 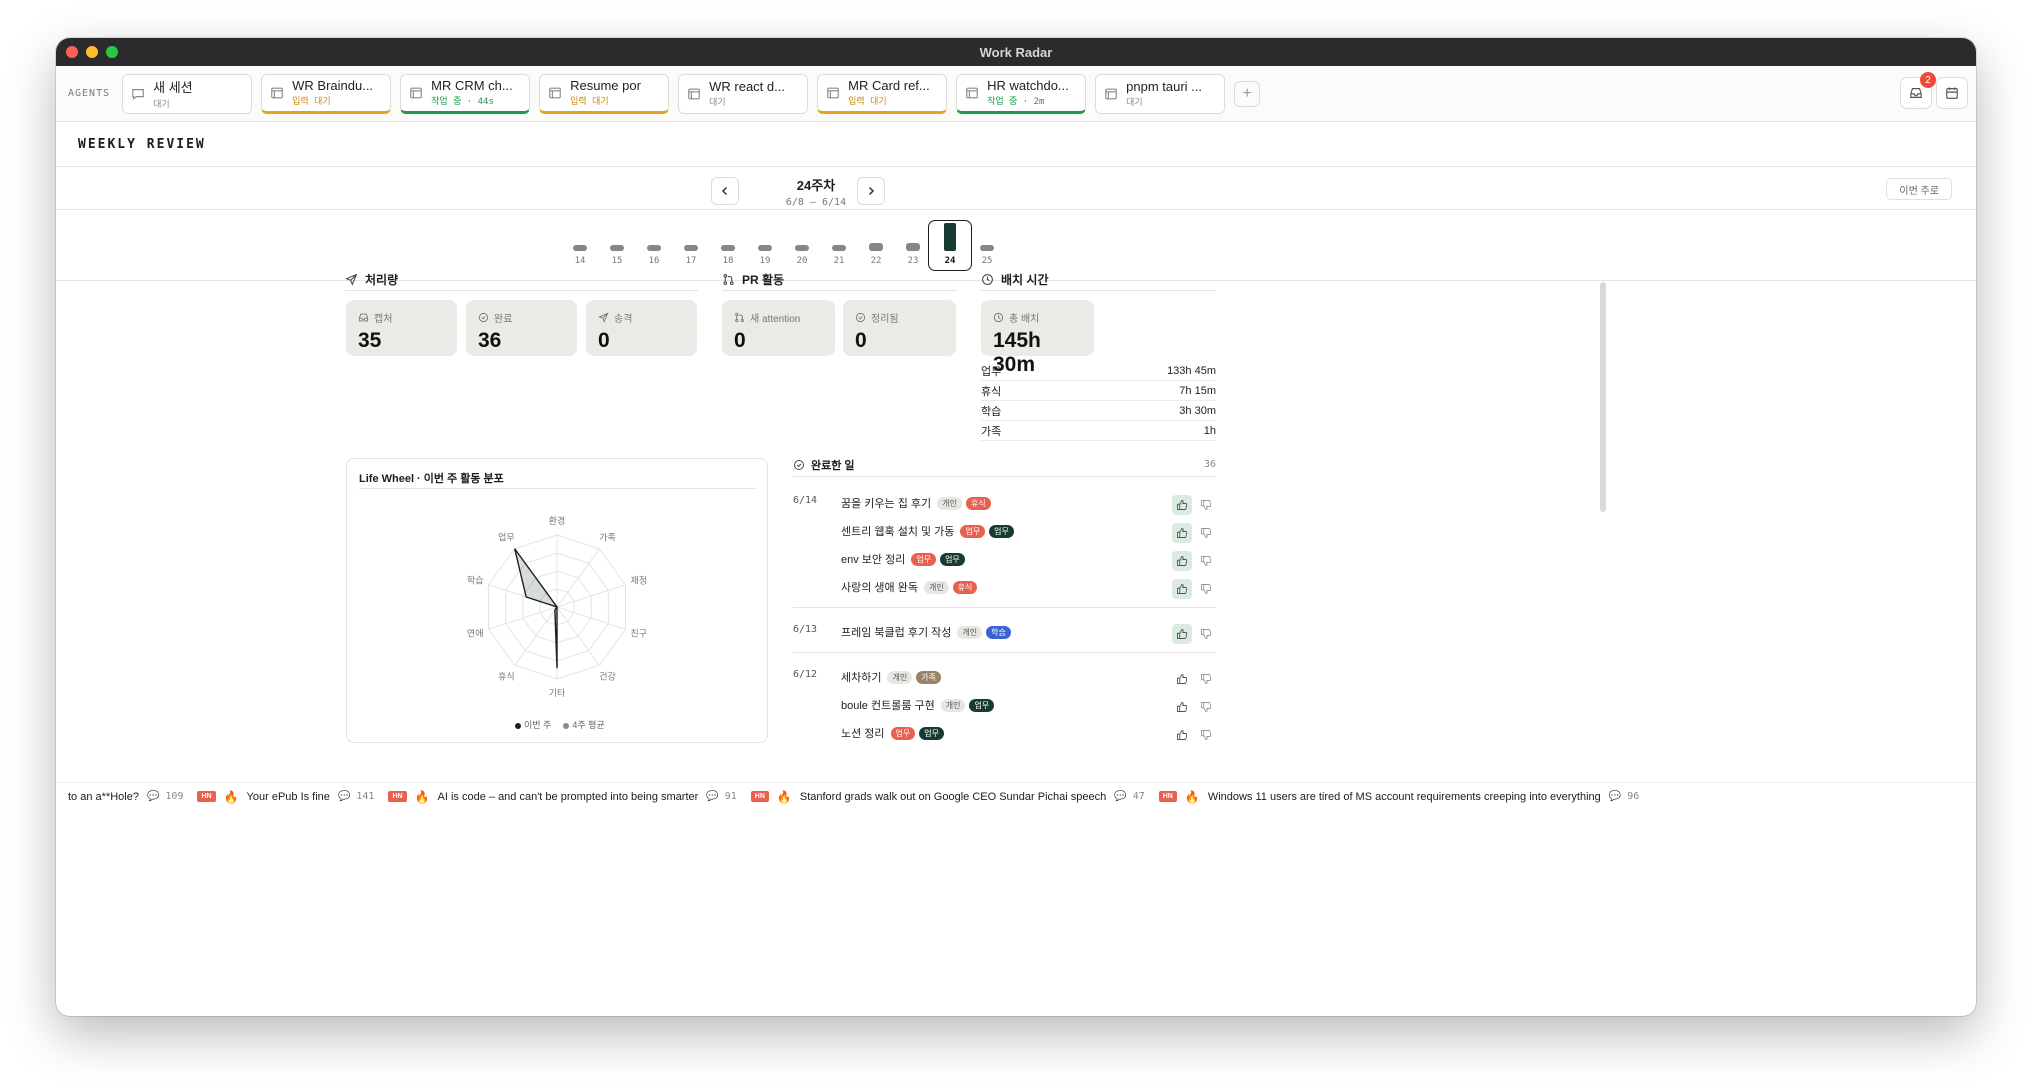 What do you see at coordinates (187, 93) in the screenshot?
I see `agent-tab: 새 세션 대기` at bounding box center [187, 93].